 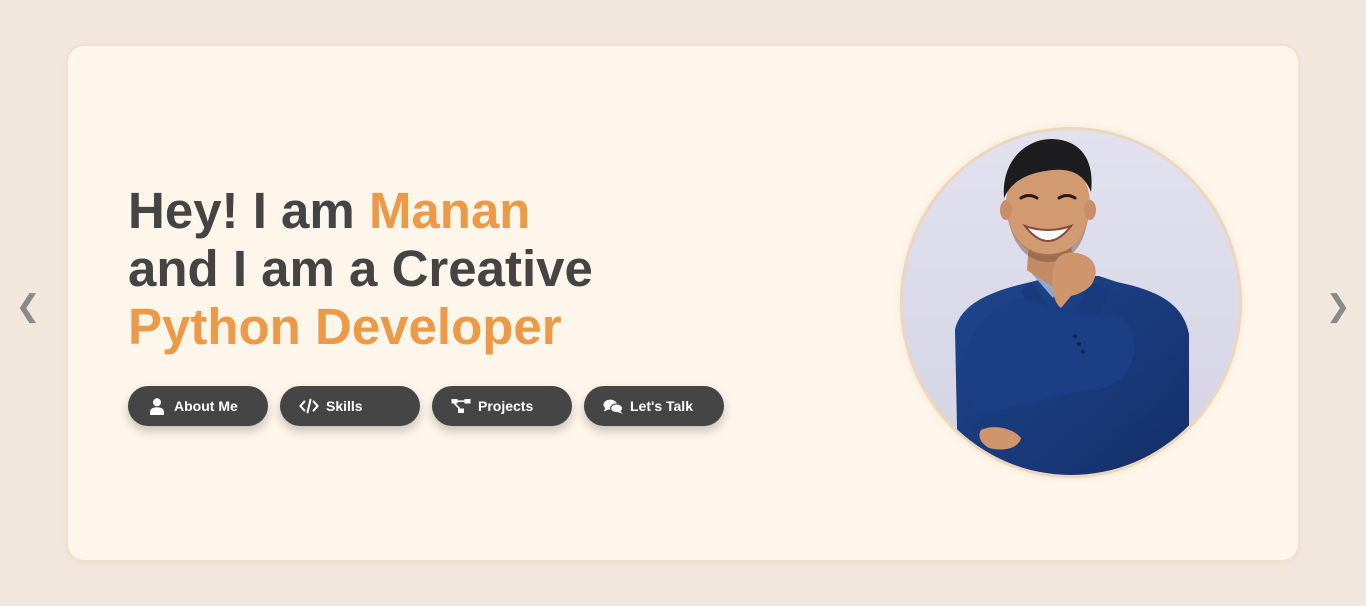 I want to click on lets-talk-button: Let's Talk, so click(x=654, y=406).